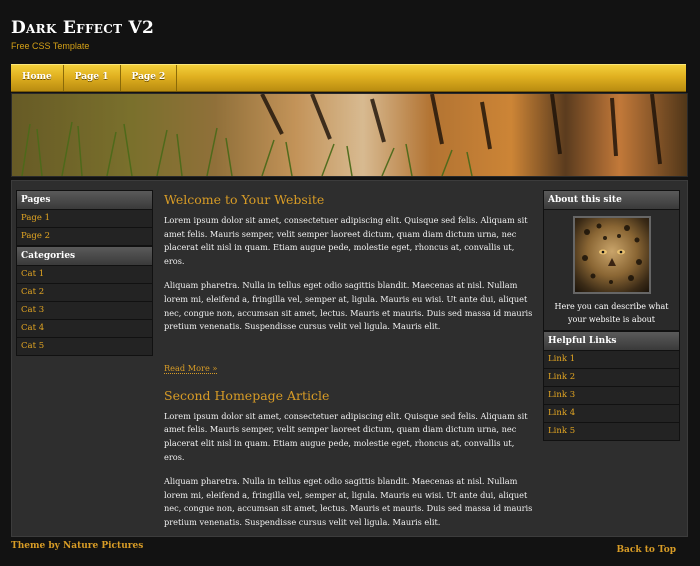 The image size is (700, 566). What do you see at coordinates (37, 78) in the screenshot?
I see `nav-home: Home` at bounding box center [37, 78].